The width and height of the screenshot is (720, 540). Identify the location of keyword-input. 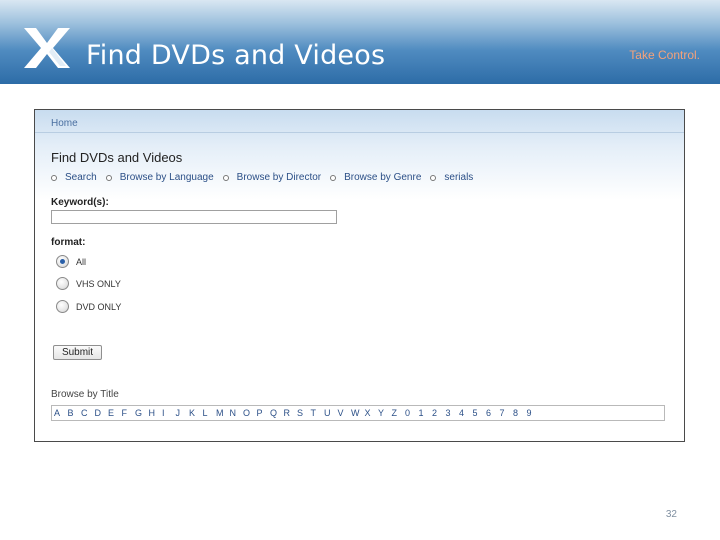
(194, 217).